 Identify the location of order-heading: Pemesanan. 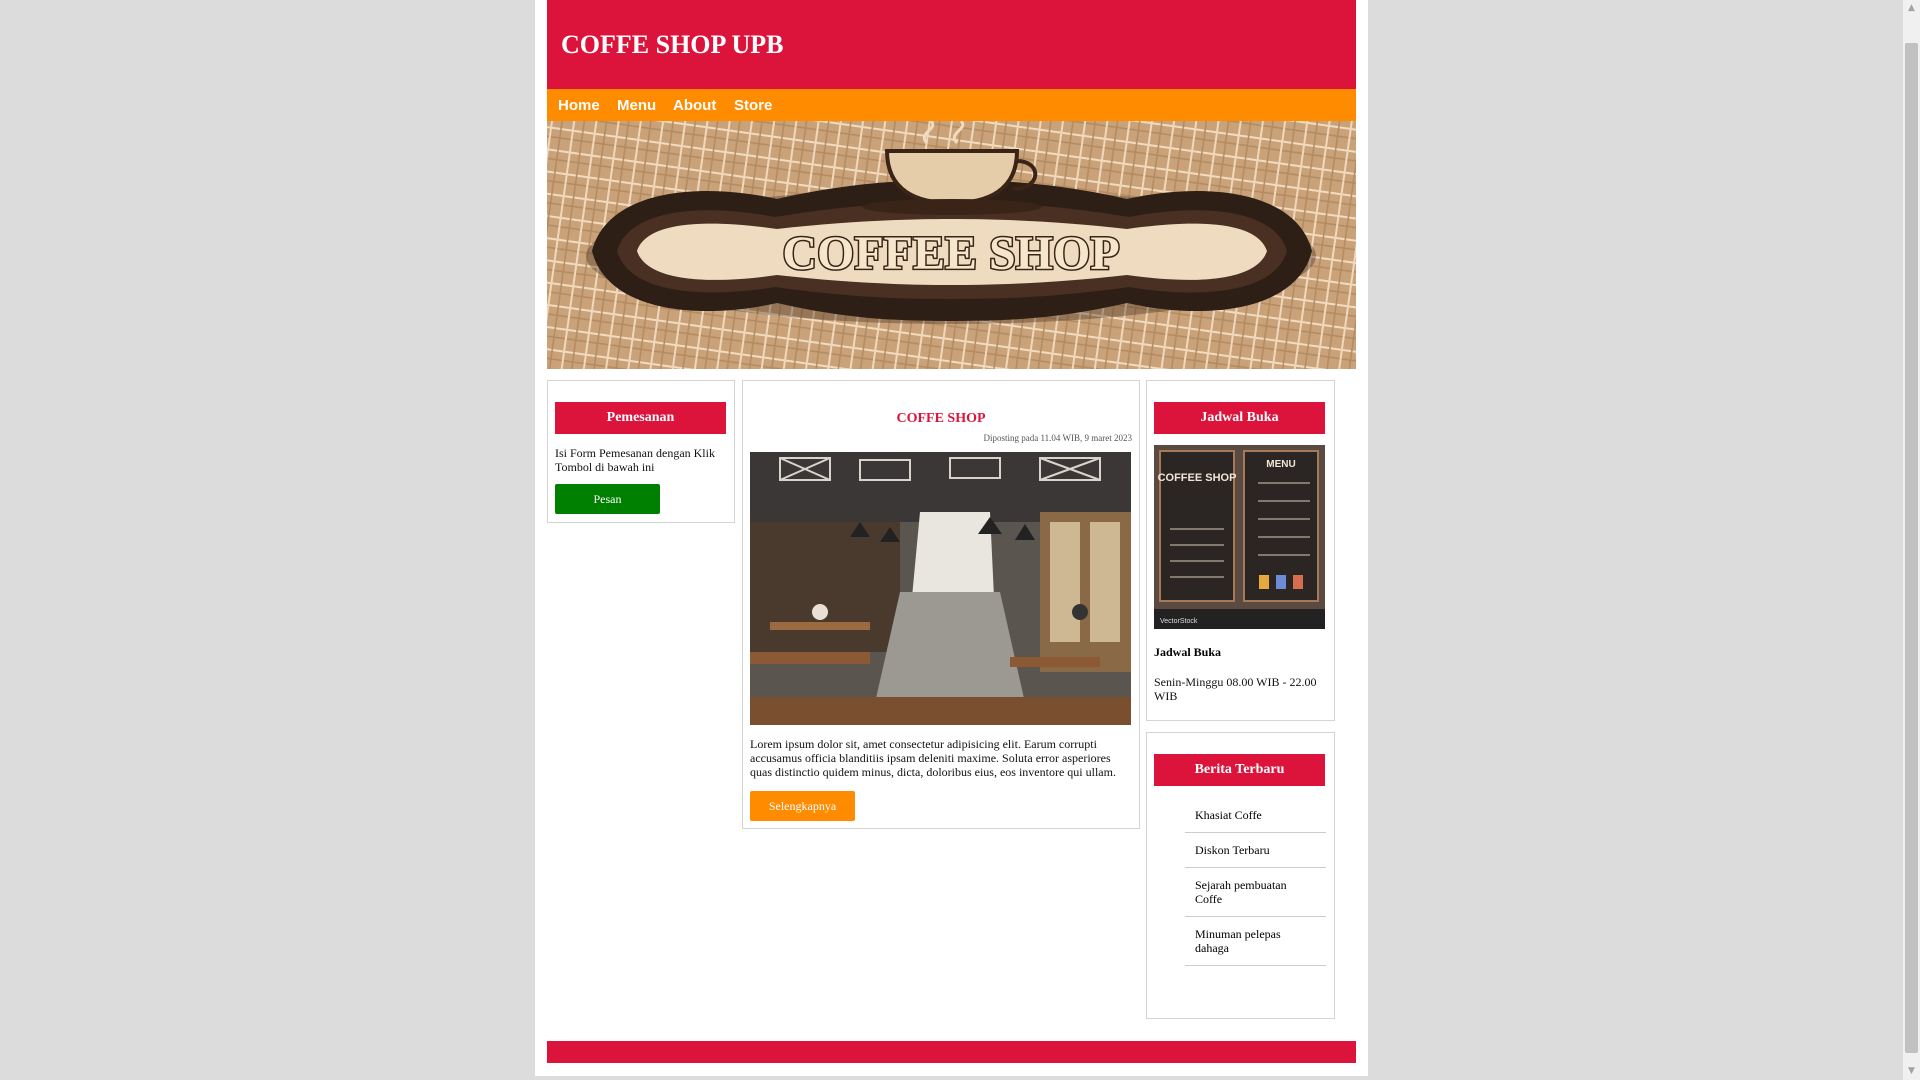
(640, 418).